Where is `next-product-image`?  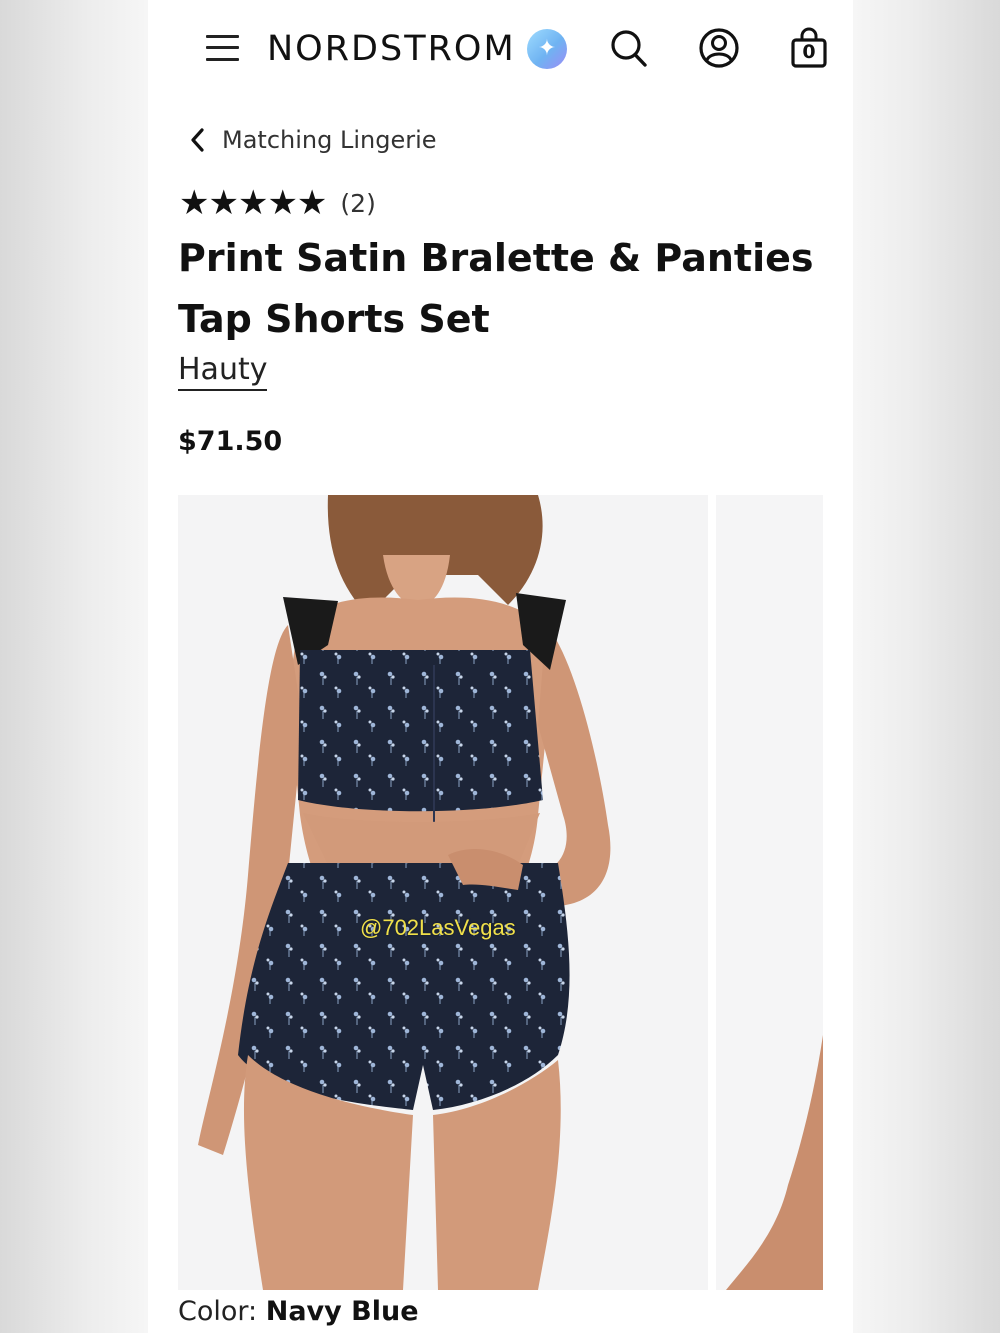 next-product-image is located at coordinates (769, 892).